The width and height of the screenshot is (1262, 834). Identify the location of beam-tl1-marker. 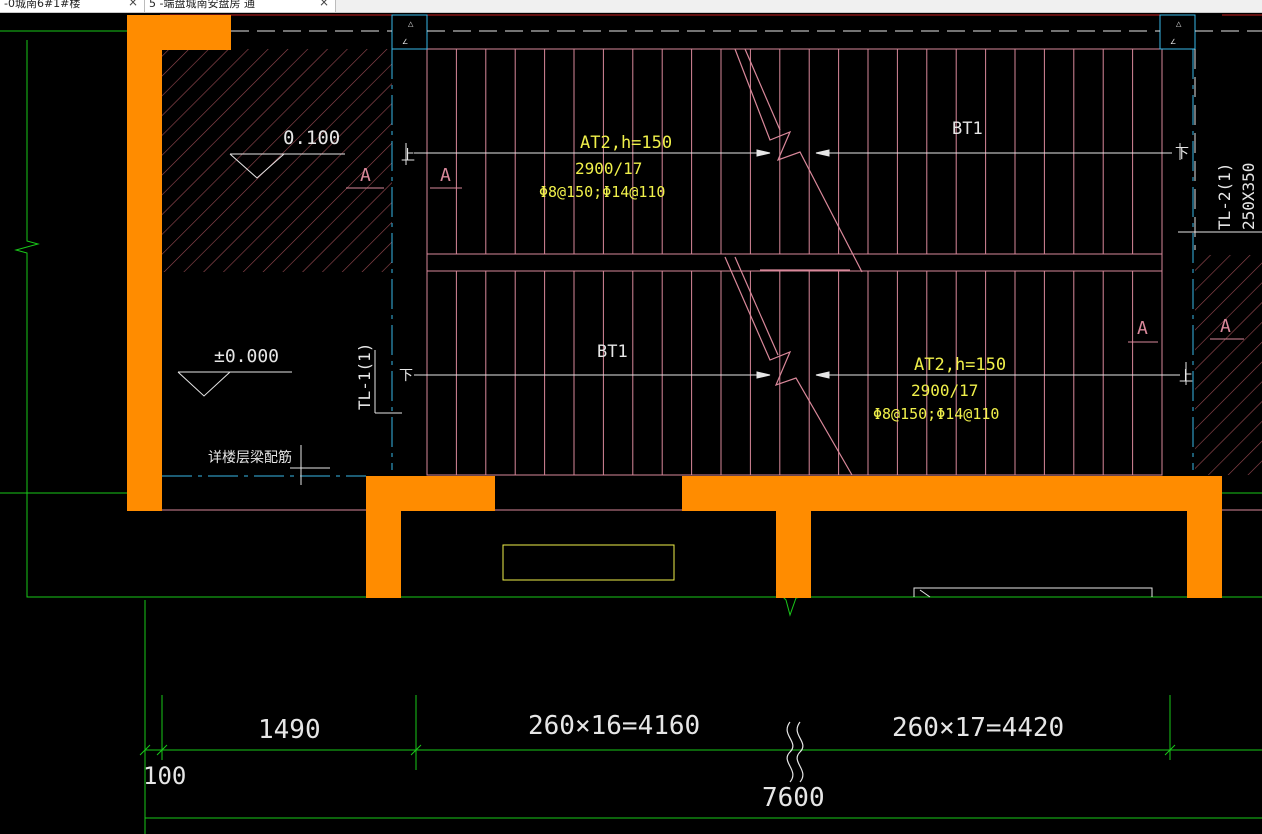
(388, 382).